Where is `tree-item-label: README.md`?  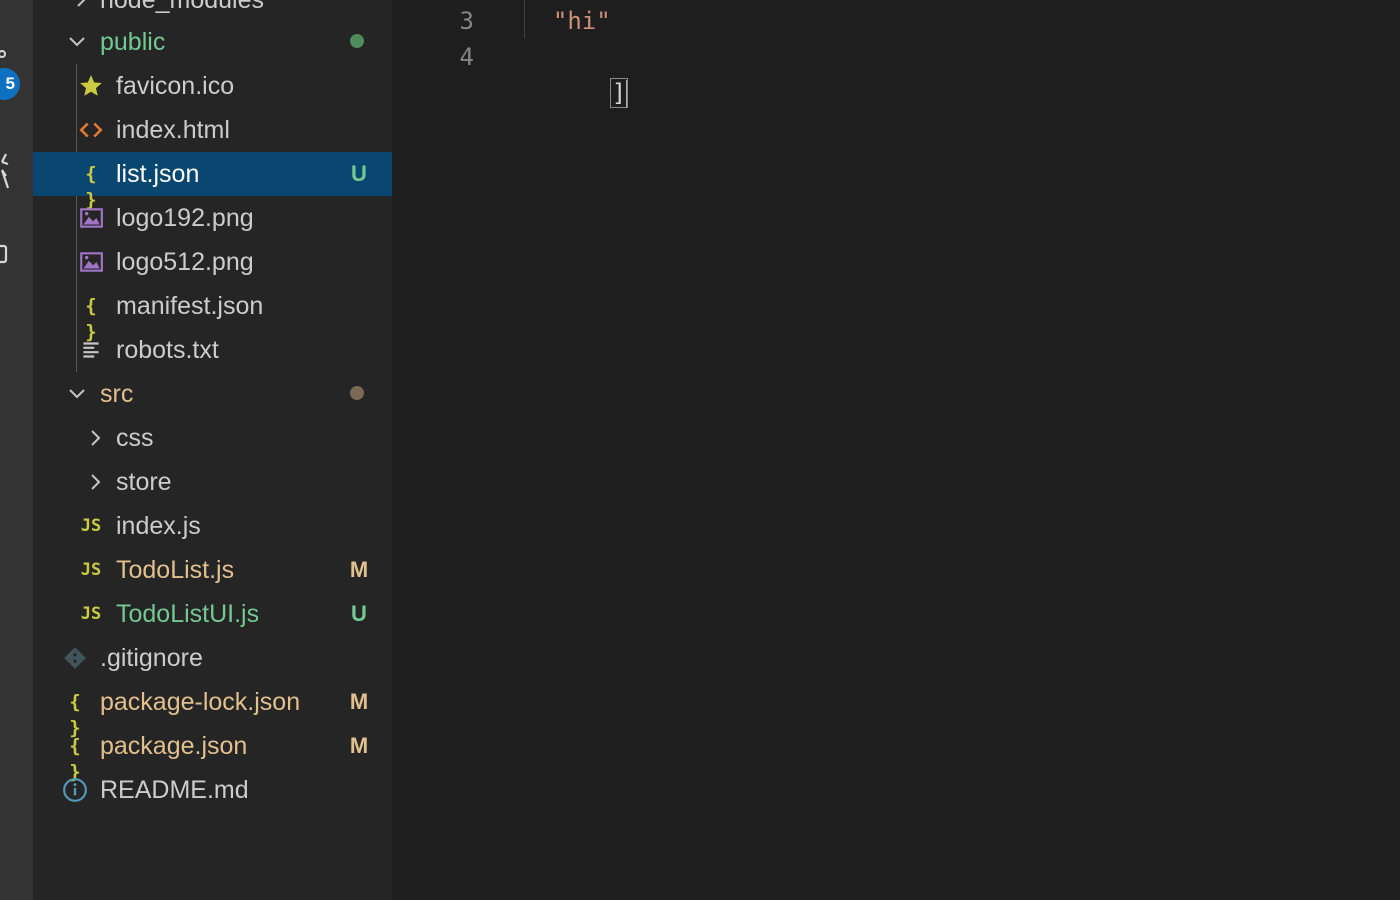
tree-item-label: README.md is located at coordinates (174, 790).